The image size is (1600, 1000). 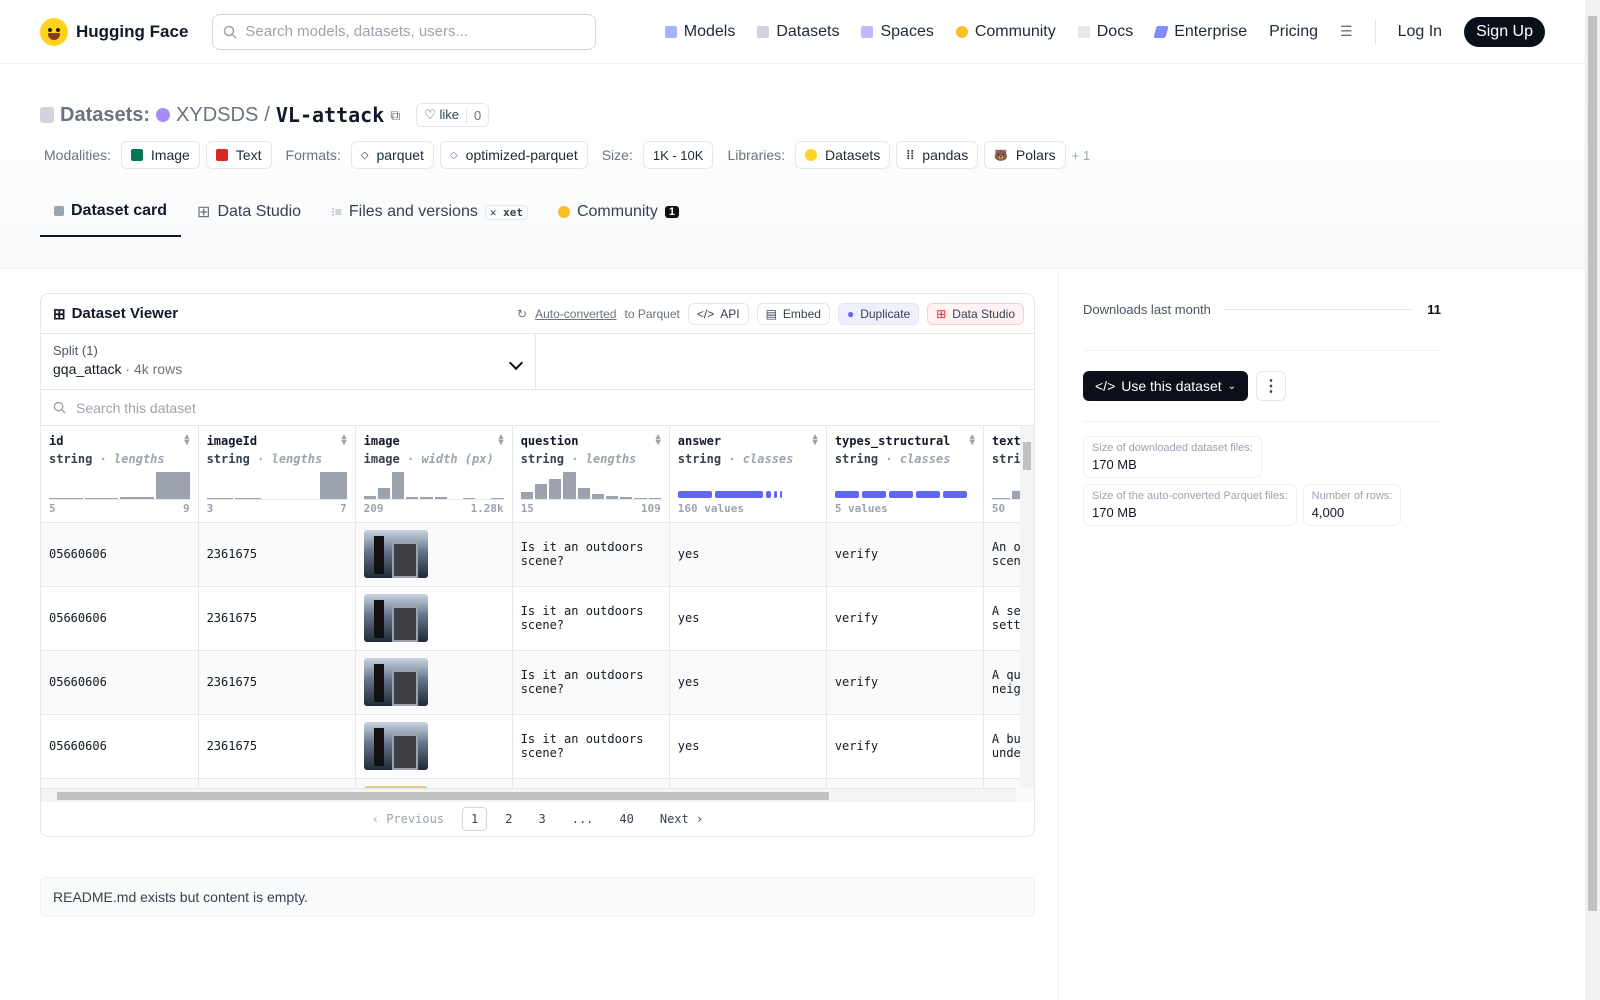 What do you see at coordinates (475, 819) in the screenshot?
I see `page-1: 1` at bounding box center [475, 819].